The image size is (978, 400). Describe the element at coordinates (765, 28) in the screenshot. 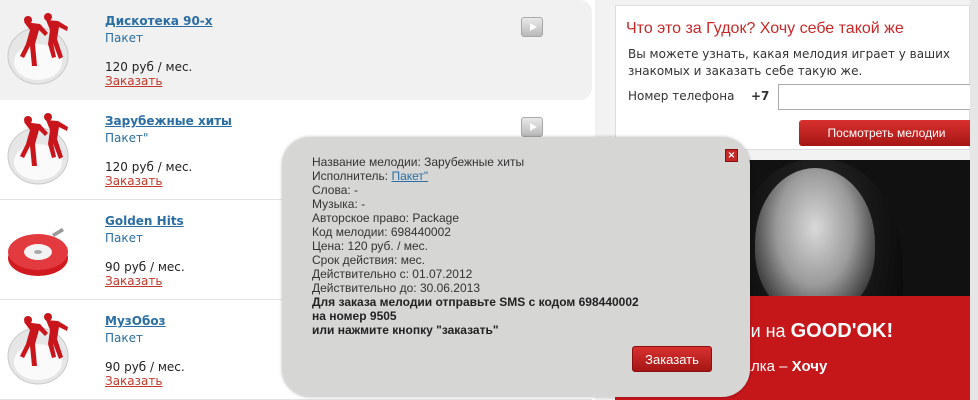

I see `lookup-heading: Что это за Гудок? Хочу себе такой же` at that location.